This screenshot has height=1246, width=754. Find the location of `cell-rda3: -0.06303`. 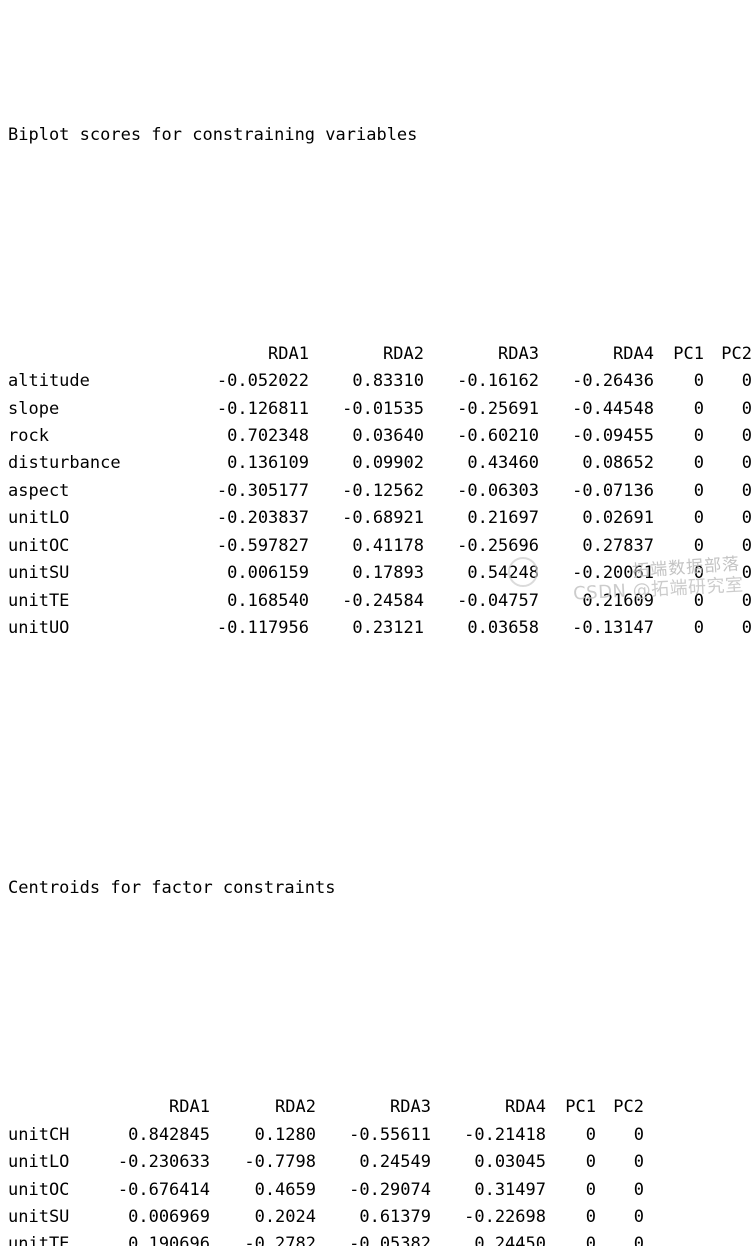

cell-rda3: -0.06303 is located at coordinates (498, 490).